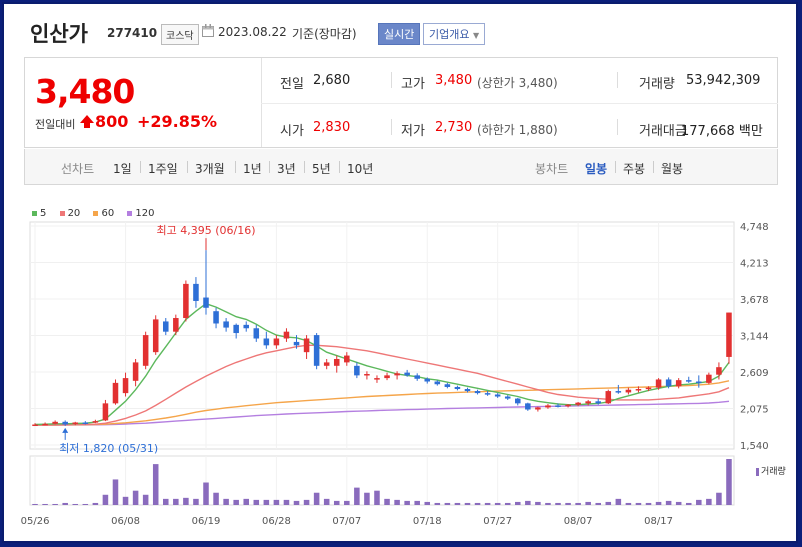 Image resolution: width=802 pixels, height=547 pixels. Describe the element at coordinates (754, 373) in the screenshot. I see `y-tick-label: 2,609` at that location.